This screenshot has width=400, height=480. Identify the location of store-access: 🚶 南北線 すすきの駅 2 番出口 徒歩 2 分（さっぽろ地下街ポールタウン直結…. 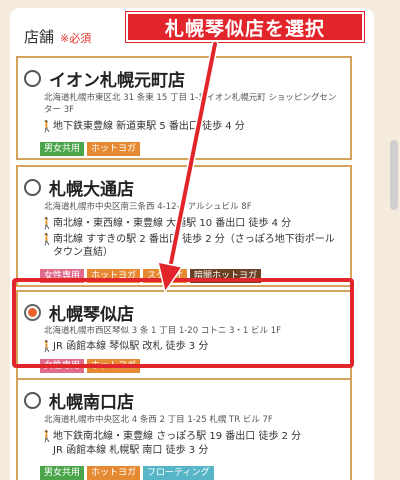
(187, 245).